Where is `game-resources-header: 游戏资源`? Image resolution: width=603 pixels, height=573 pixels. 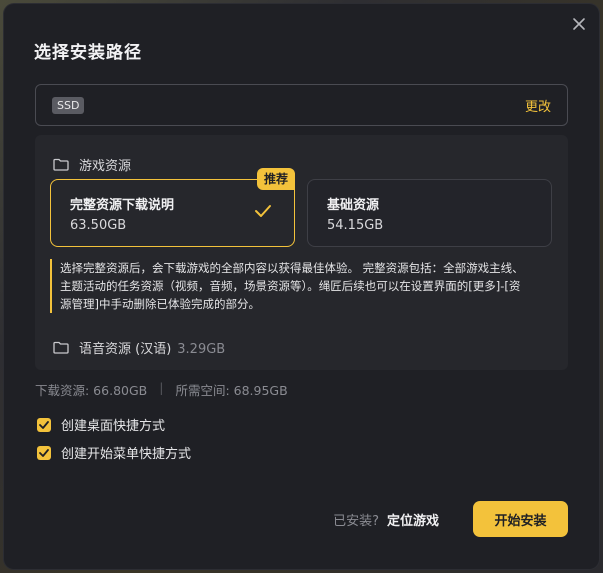 game-resources-header: 游戏资源 is located at coordinates (92, 164).